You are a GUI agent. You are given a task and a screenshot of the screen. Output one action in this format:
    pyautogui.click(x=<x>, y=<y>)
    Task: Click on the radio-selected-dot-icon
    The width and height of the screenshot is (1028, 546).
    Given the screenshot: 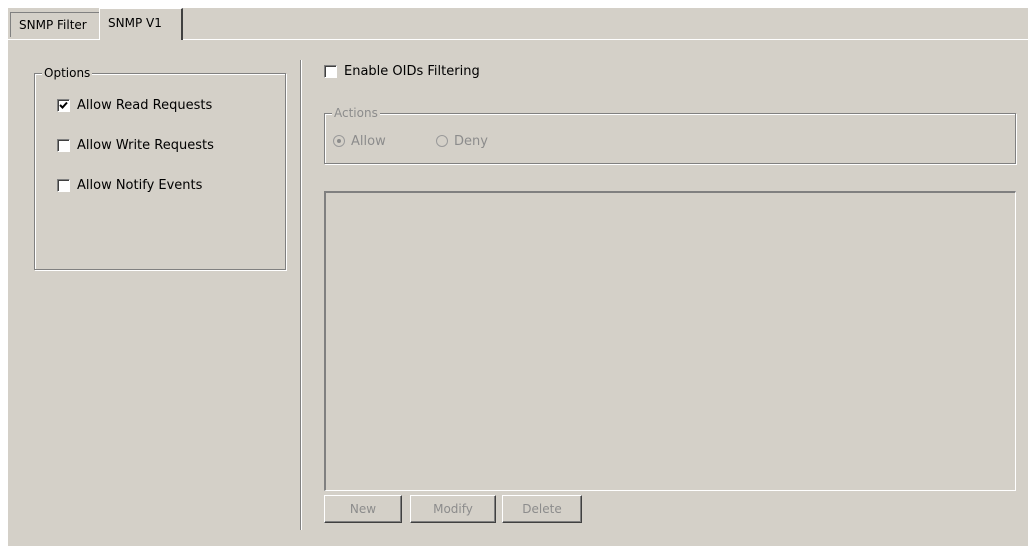 What is the action you would take?
    pyautogui.click(x=339, y=141)
    